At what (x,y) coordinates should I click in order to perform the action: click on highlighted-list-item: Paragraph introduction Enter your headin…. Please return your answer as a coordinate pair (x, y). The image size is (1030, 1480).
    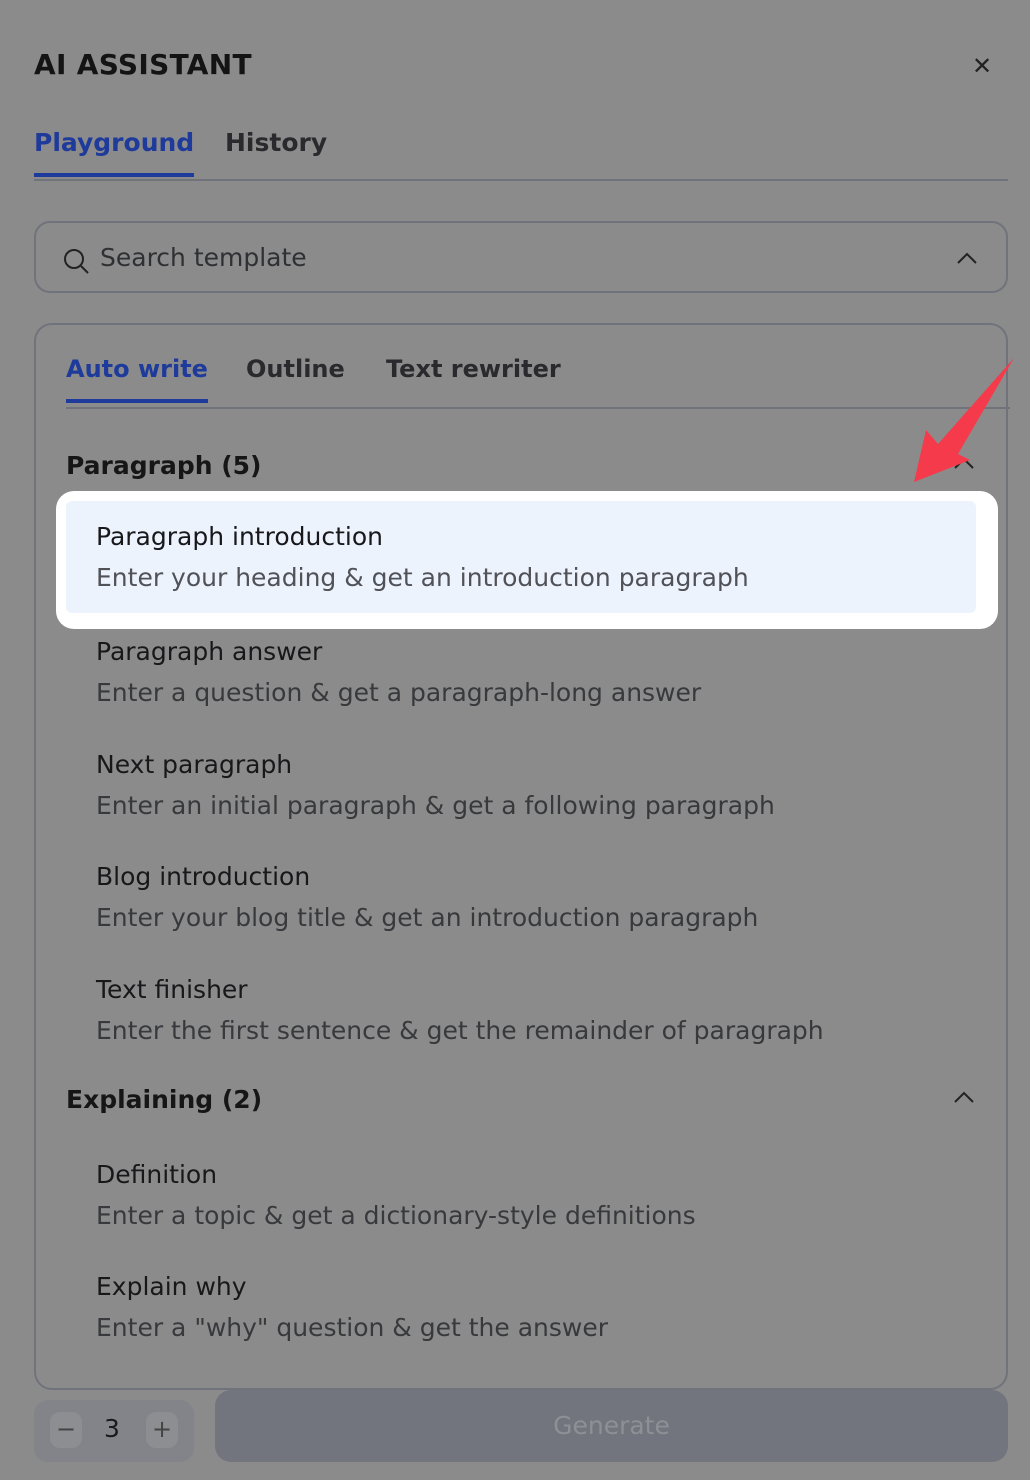
    Looking at the image, I should click on (527, 560).